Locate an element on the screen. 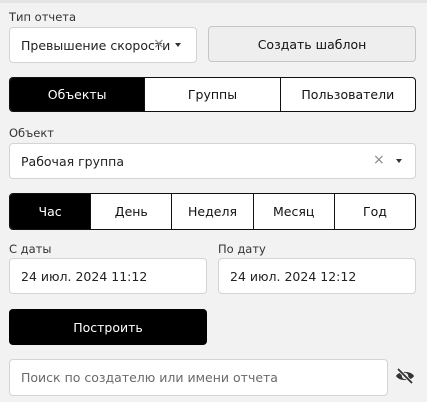 Image resolution: width=427 pixels, height=402 pixels. tab-hour: Час is located at coordinates (50, 211).